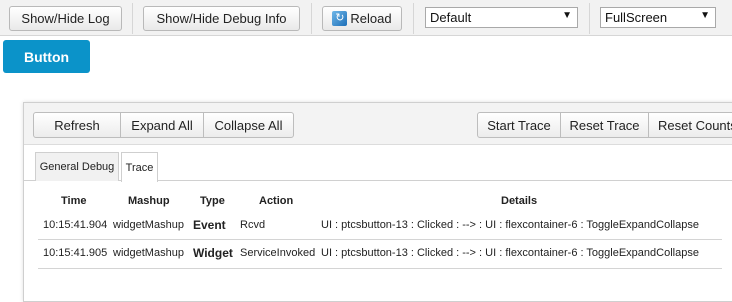 The image size is (732, 302). What do you see at coordinates (253, 225) in the screenshot?
I see `cell-action: Rcvd` at bounding box center [253, 225].